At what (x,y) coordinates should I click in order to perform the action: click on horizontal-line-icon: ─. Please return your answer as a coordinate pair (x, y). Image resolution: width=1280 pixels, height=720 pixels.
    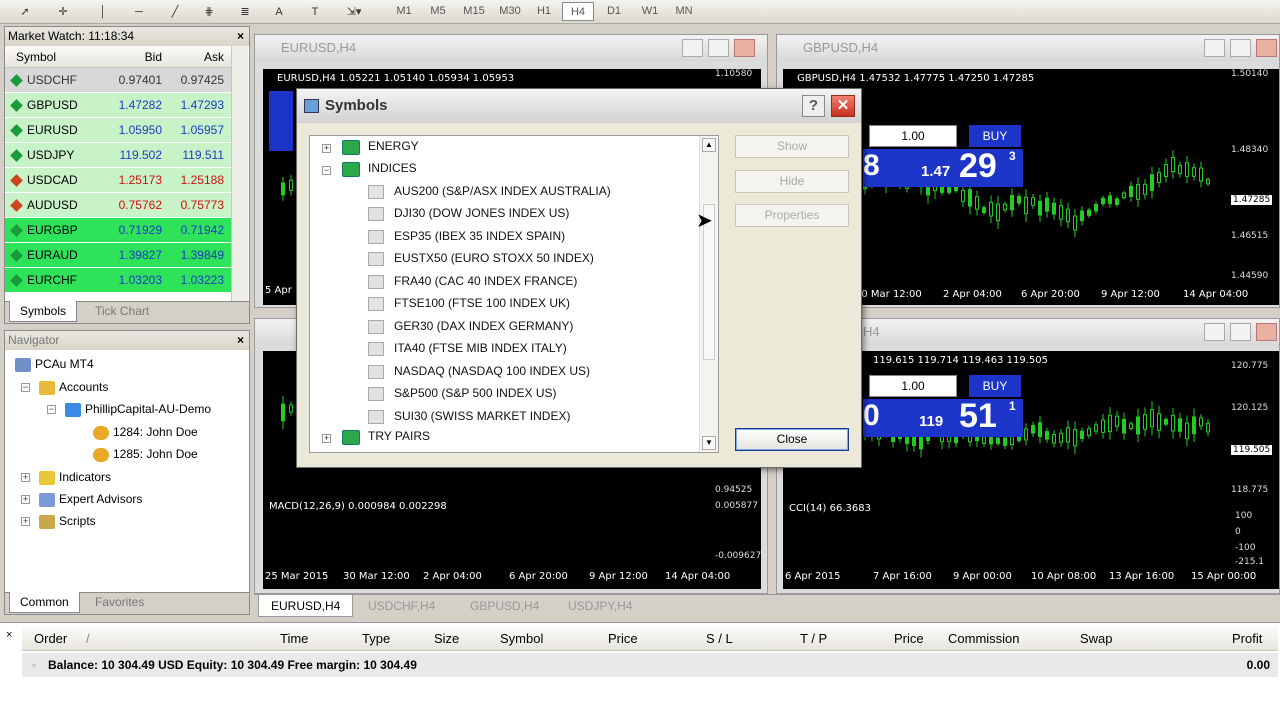
    Looking at the image, I should click on (139, 12).